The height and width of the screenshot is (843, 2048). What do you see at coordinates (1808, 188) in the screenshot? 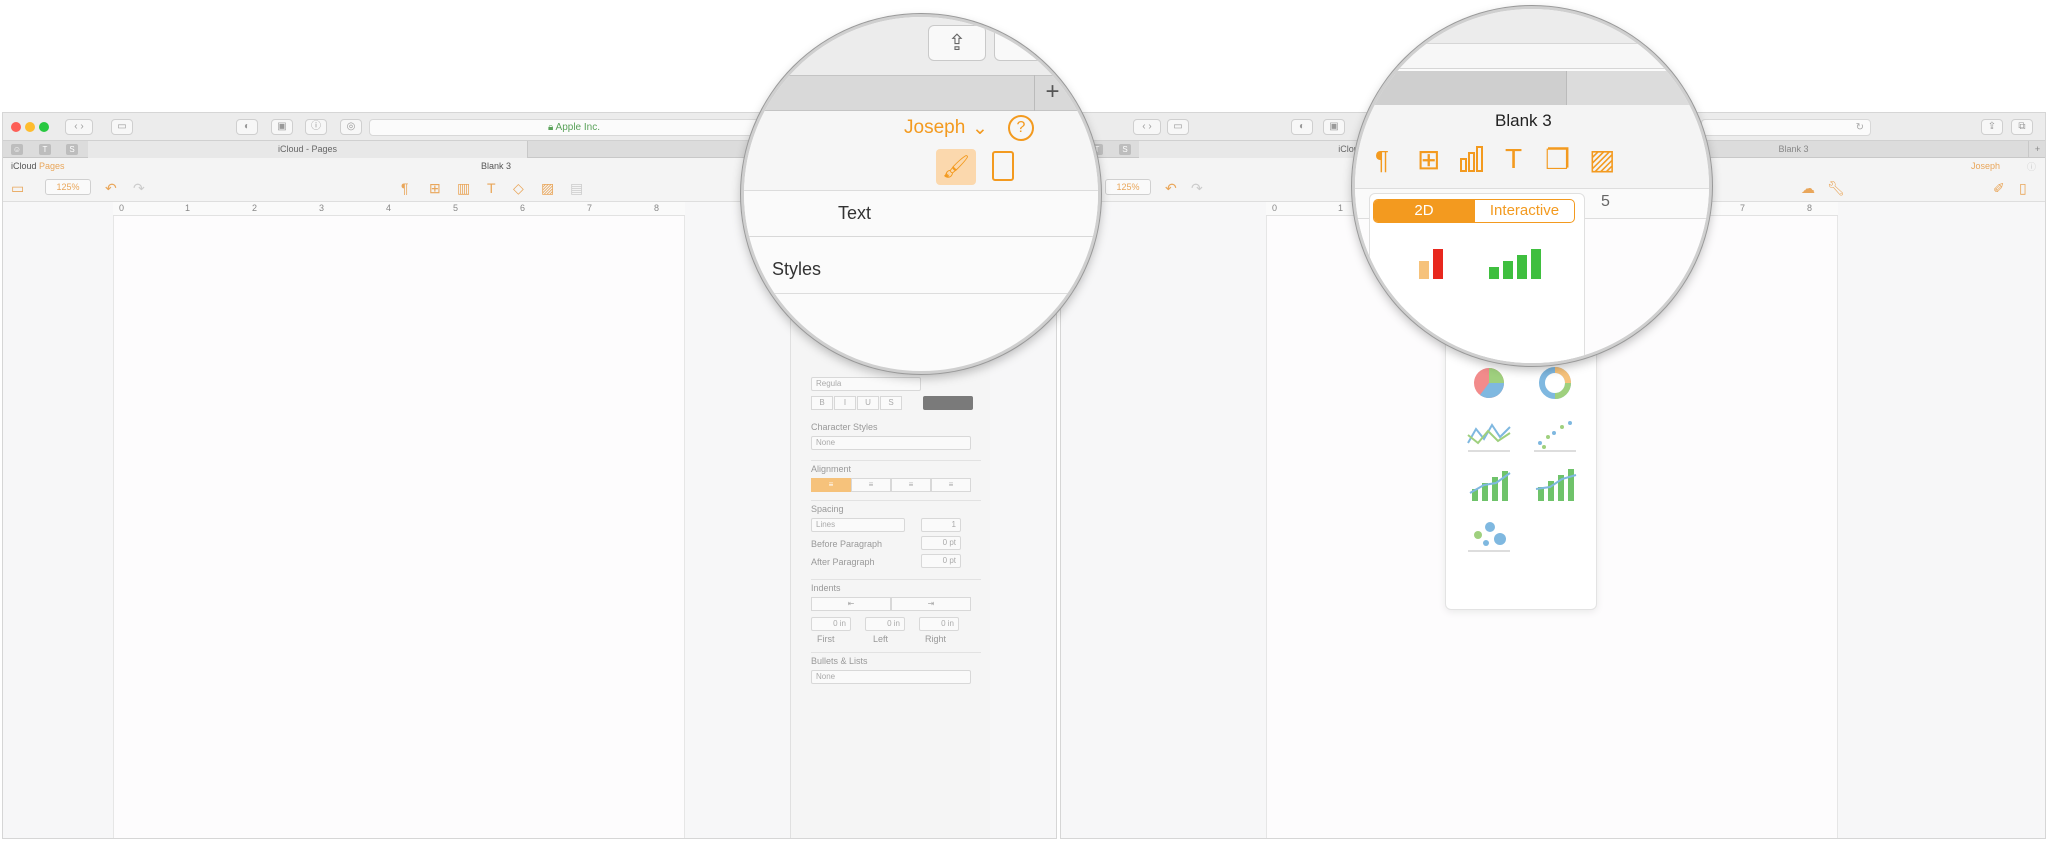
I see `collaborate-icon: ☁` at bounding box center [1808, 188].